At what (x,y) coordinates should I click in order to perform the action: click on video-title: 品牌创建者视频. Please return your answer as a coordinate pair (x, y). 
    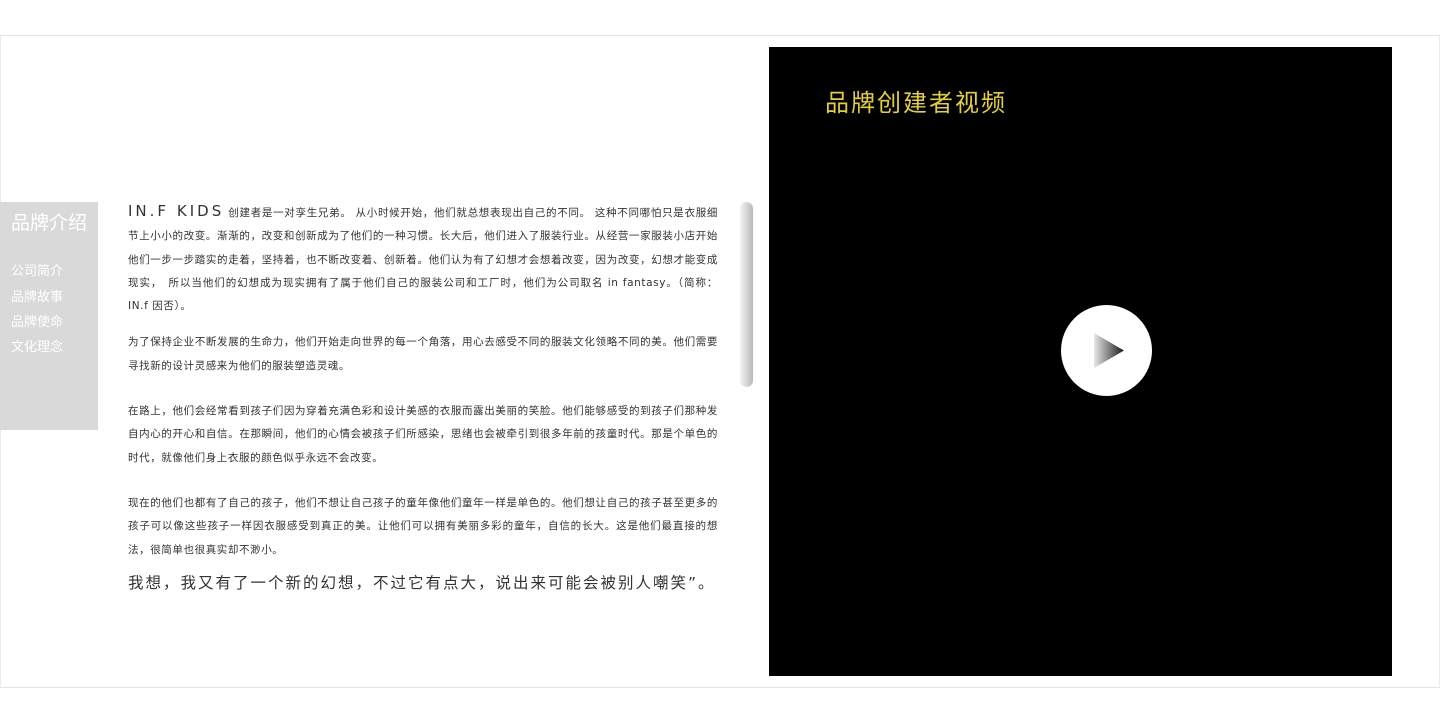
    Looking at the image, I should click on (916, 103).